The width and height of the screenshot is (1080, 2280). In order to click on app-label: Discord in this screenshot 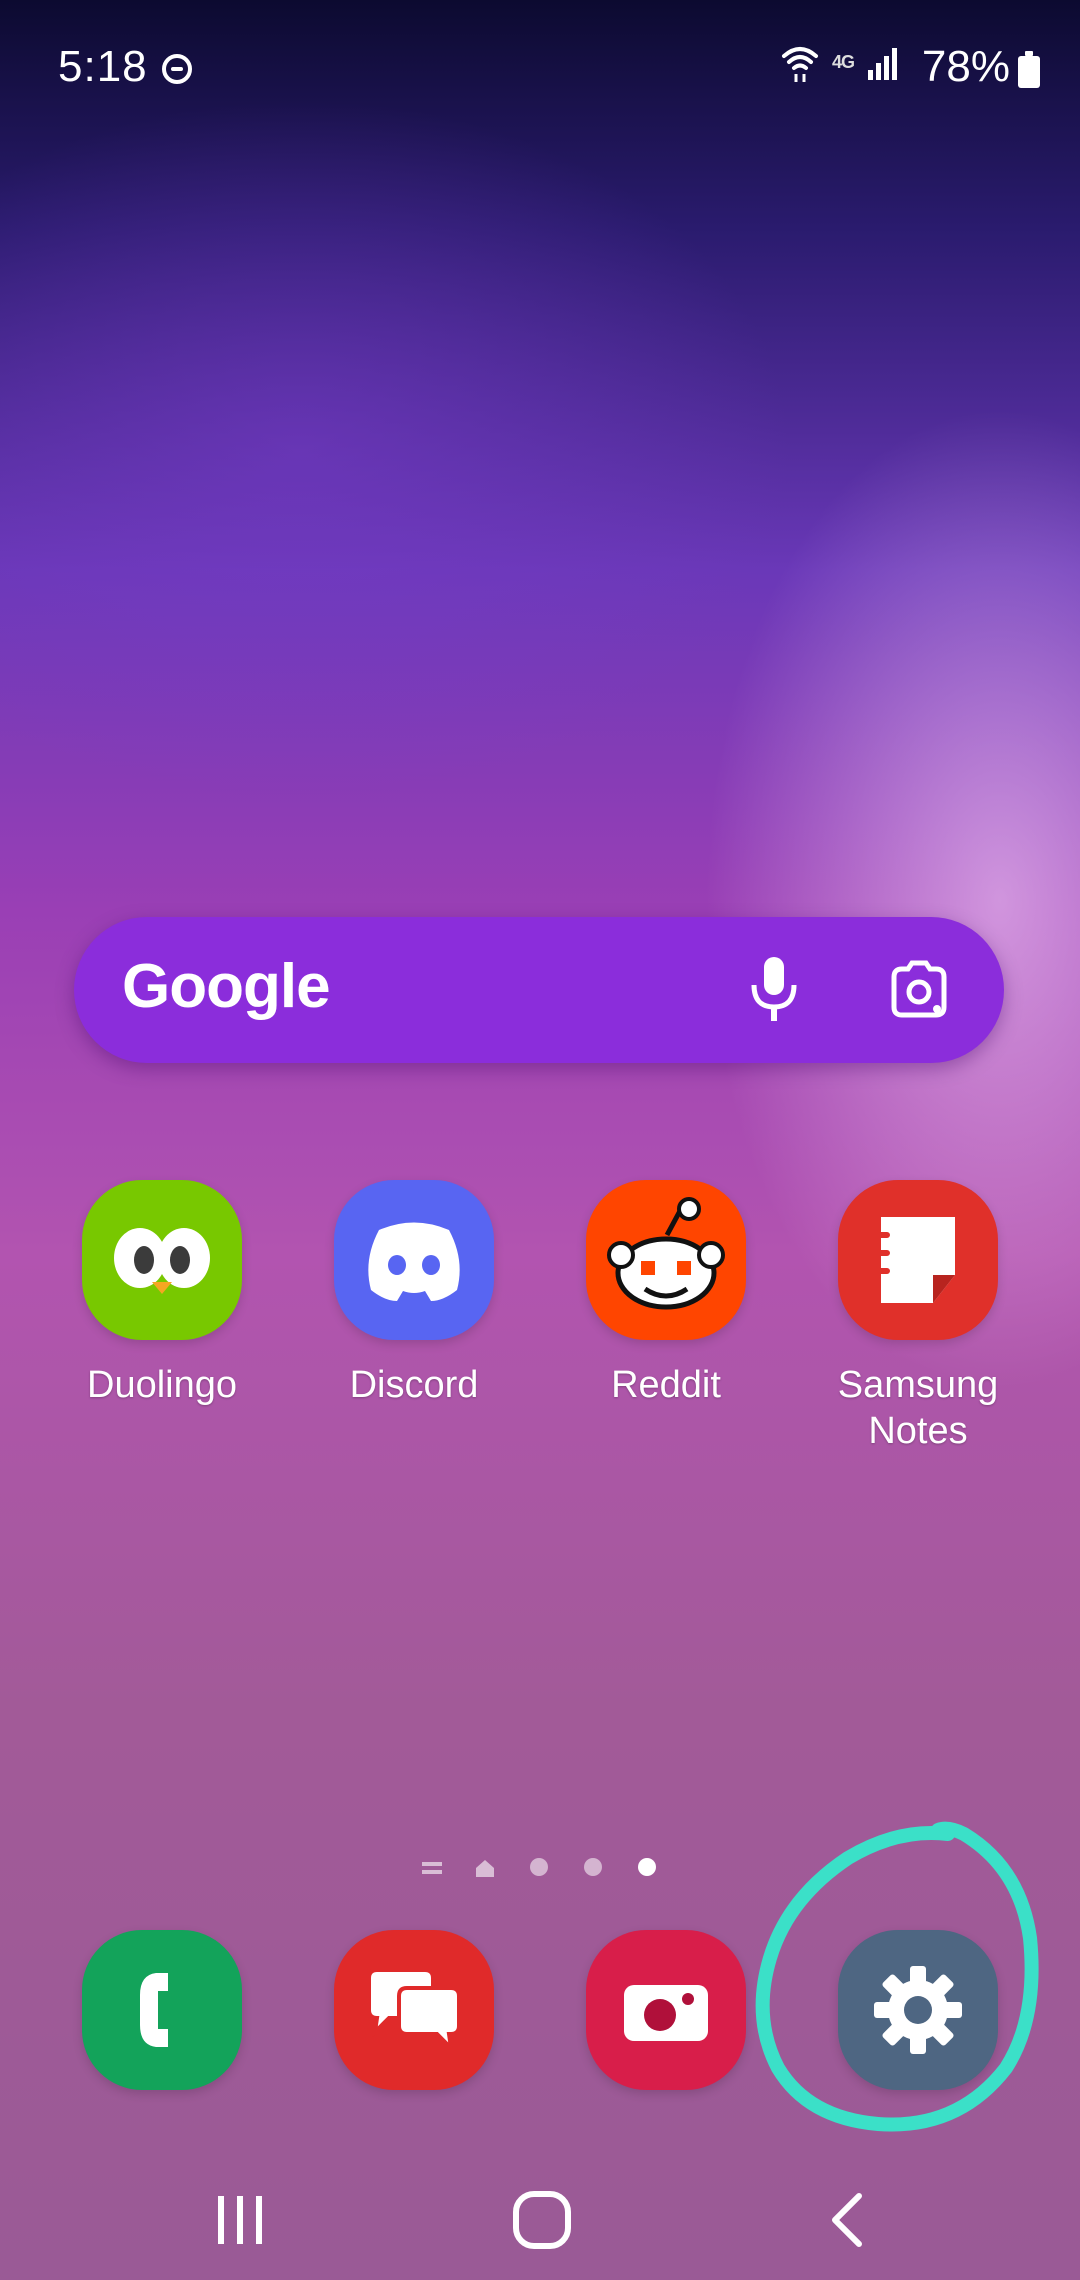, I will do `click(414, 1385)`.